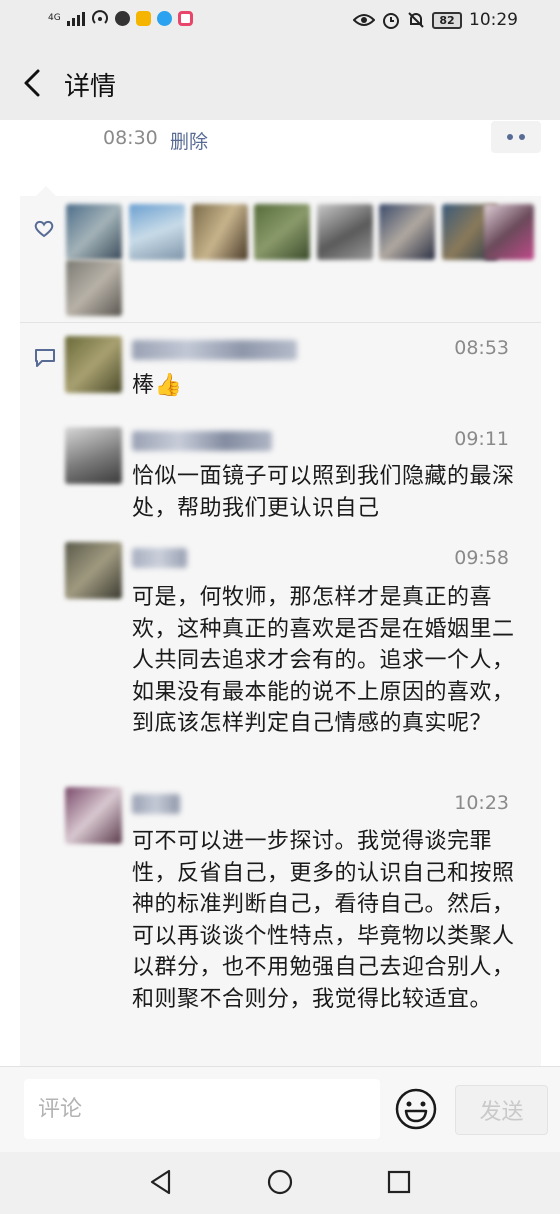 This screenshot has height=1214, width=560. Describe the element at coordinates (501, 1110) in the screenshot. I see `send-button: 发送` at that location.